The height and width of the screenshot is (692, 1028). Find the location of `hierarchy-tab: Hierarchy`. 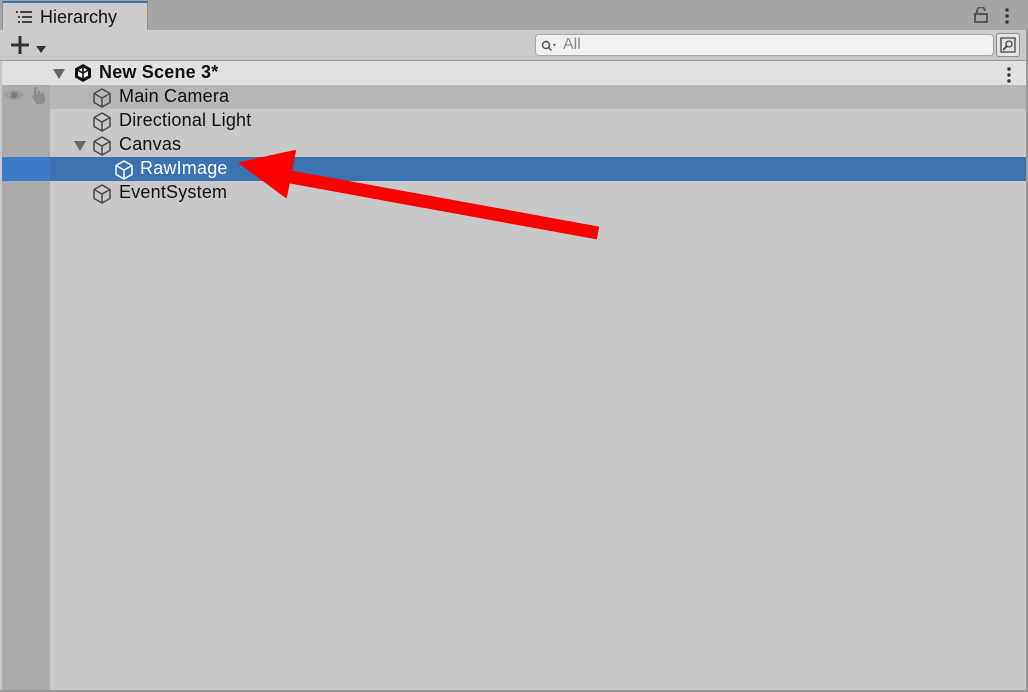

hierarchy-tab: Hierarchy is located at coordinates (75, 15).